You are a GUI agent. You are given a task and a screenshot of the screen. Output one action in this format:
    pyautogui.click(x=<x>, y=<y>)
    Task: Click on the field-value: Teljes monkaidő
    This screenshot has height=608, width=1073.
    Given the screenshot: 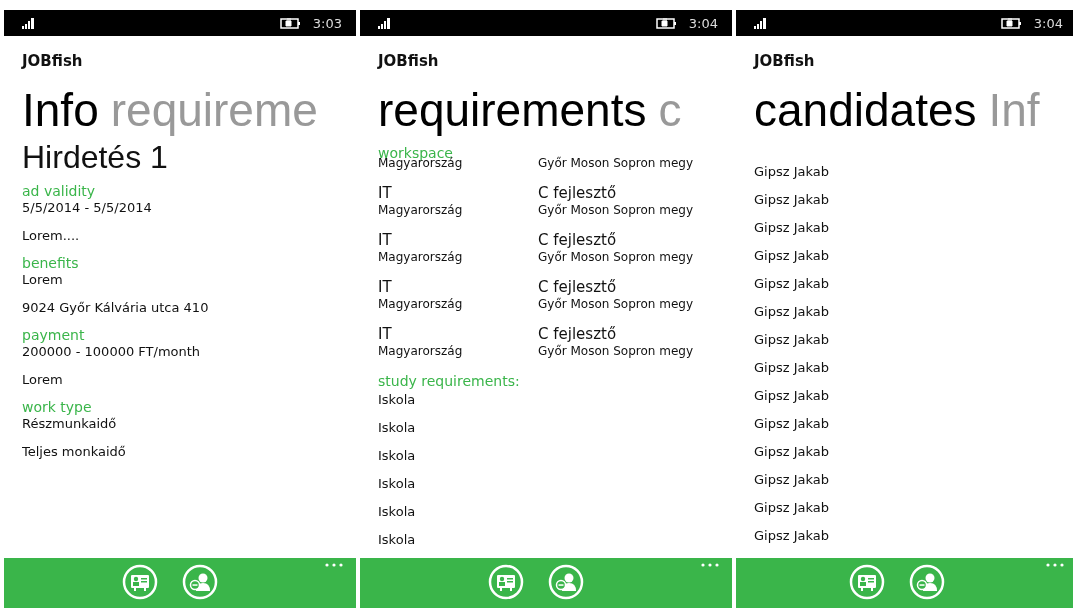 What is the action you would take?
    pyautogui.click(x=74, y=452)
    